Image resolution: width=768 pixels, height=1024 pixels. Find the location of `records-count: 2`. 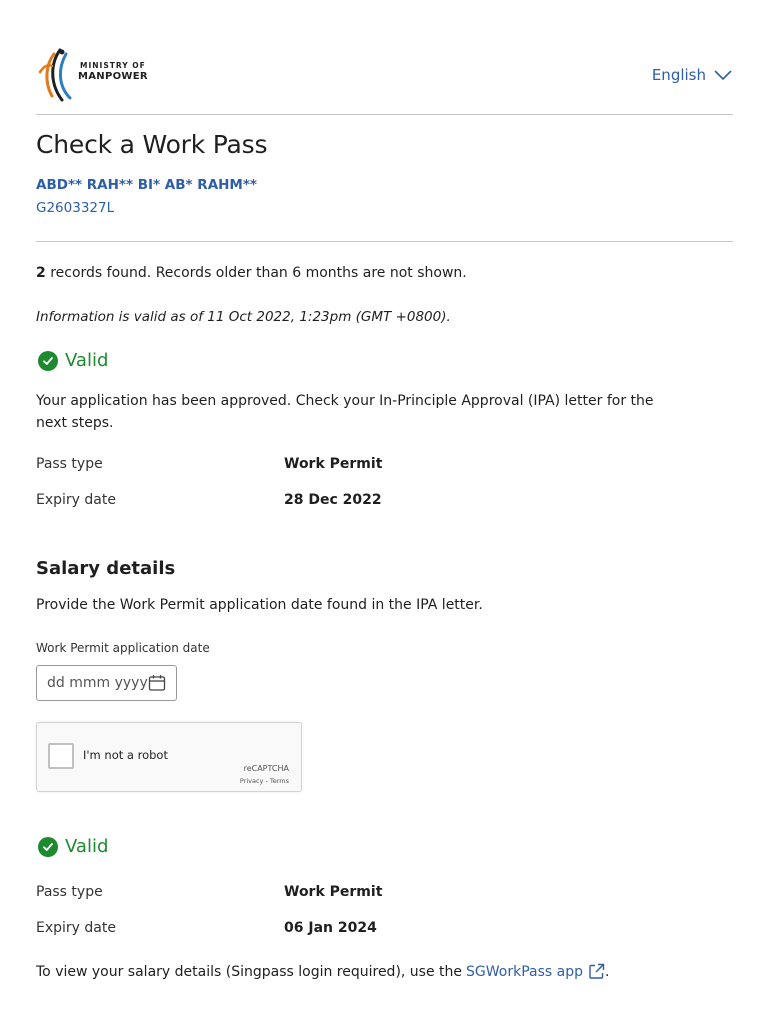

records-count: 2 is located at coordinates (41, 273).